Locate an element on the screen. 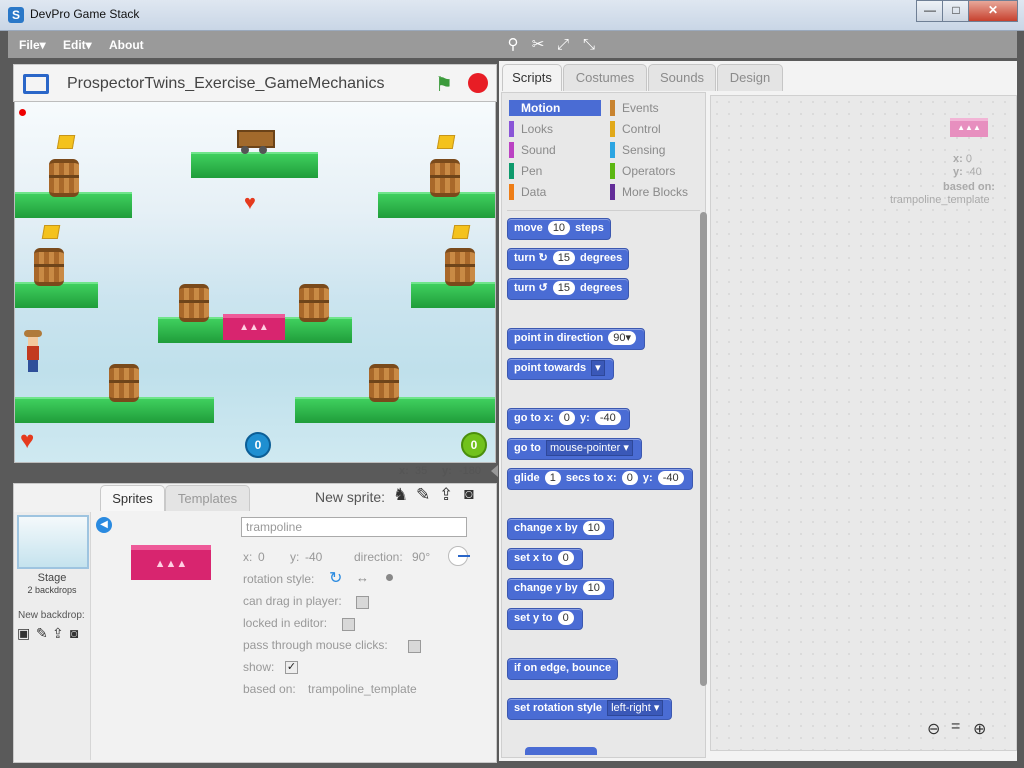  block-set-x: set x to 0 is located at coordinates (545, 559).